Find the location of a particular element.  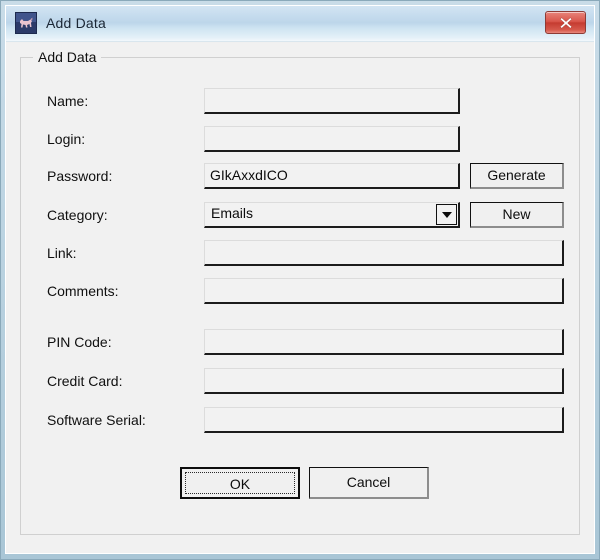

row-name: Name: is located at coordinates (300, 102).